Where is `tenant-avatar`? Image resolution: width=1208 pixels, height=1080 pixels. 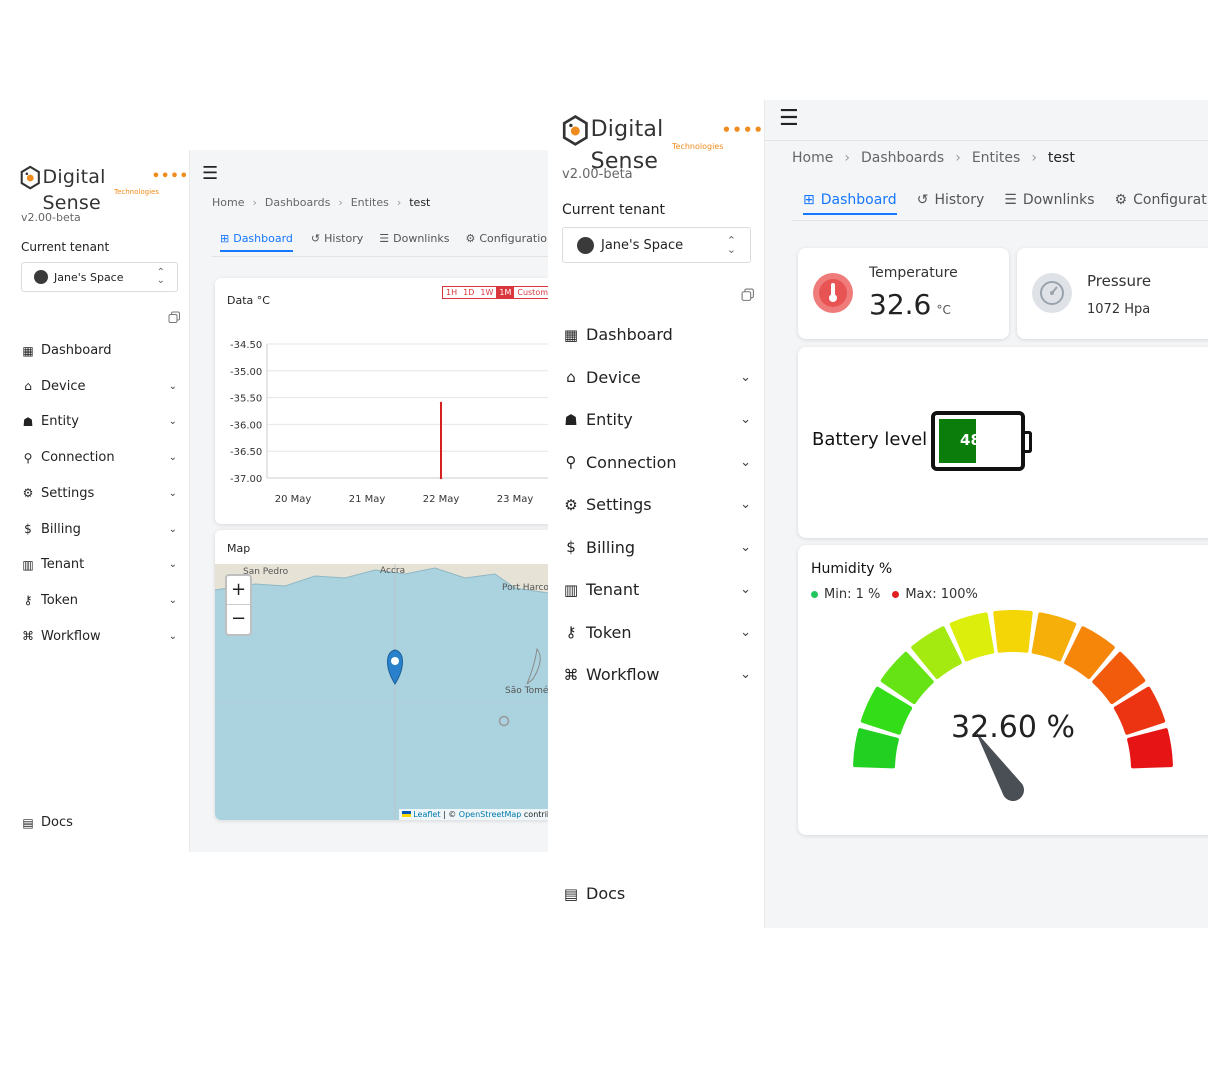
tenant-avatar is located at coordinates (585, 245).